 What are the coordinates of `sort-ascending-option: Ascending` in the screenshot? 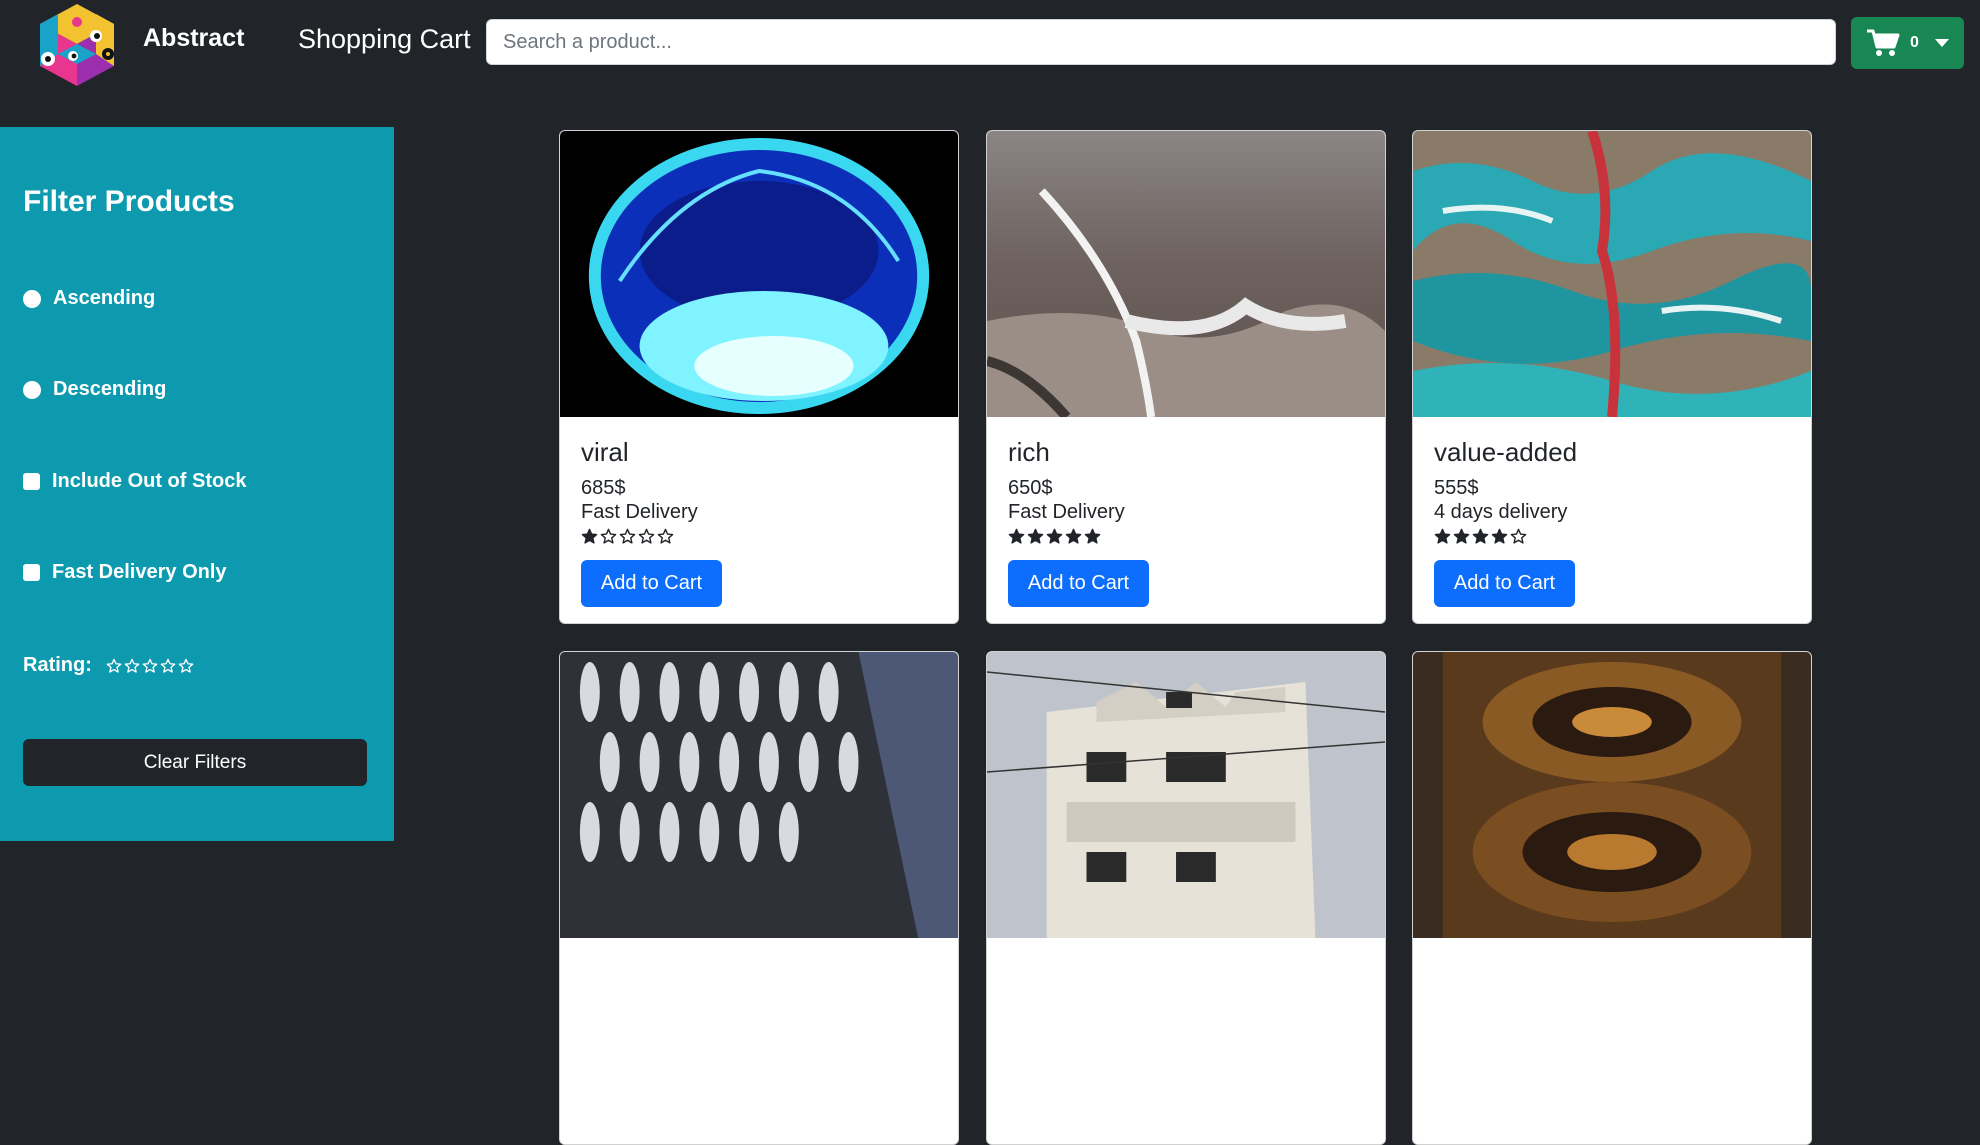 It's located at (89, 298).